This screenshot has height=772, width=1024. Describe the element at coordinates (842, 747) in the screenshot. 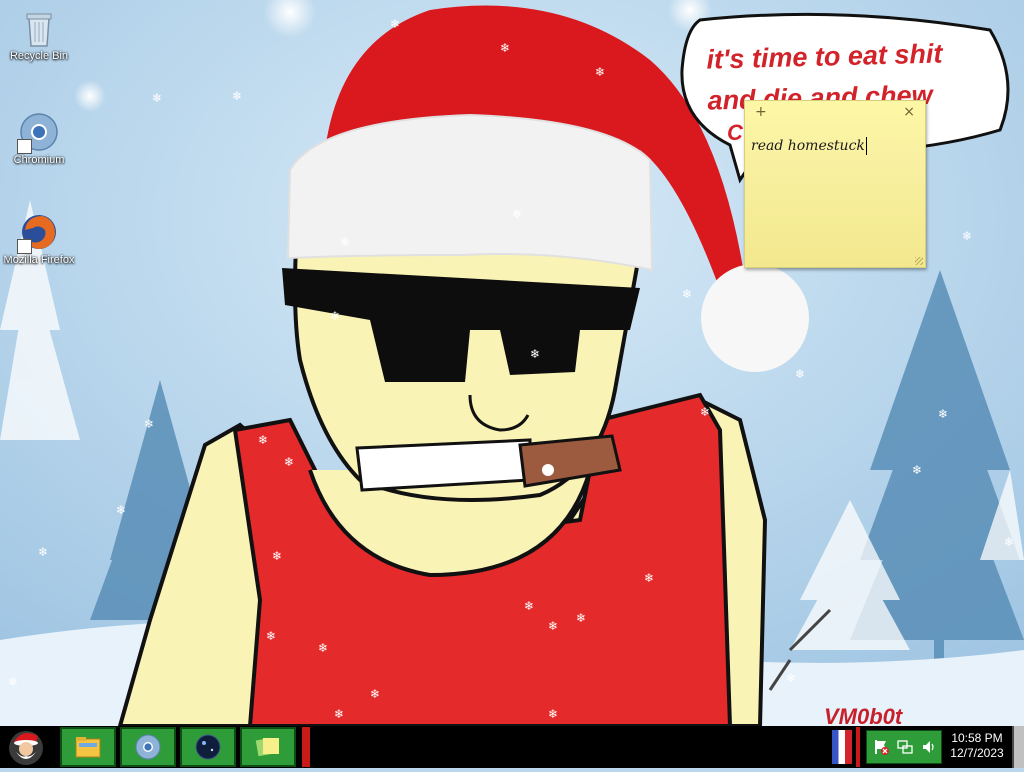

I see `language-flag-icon` at that location.